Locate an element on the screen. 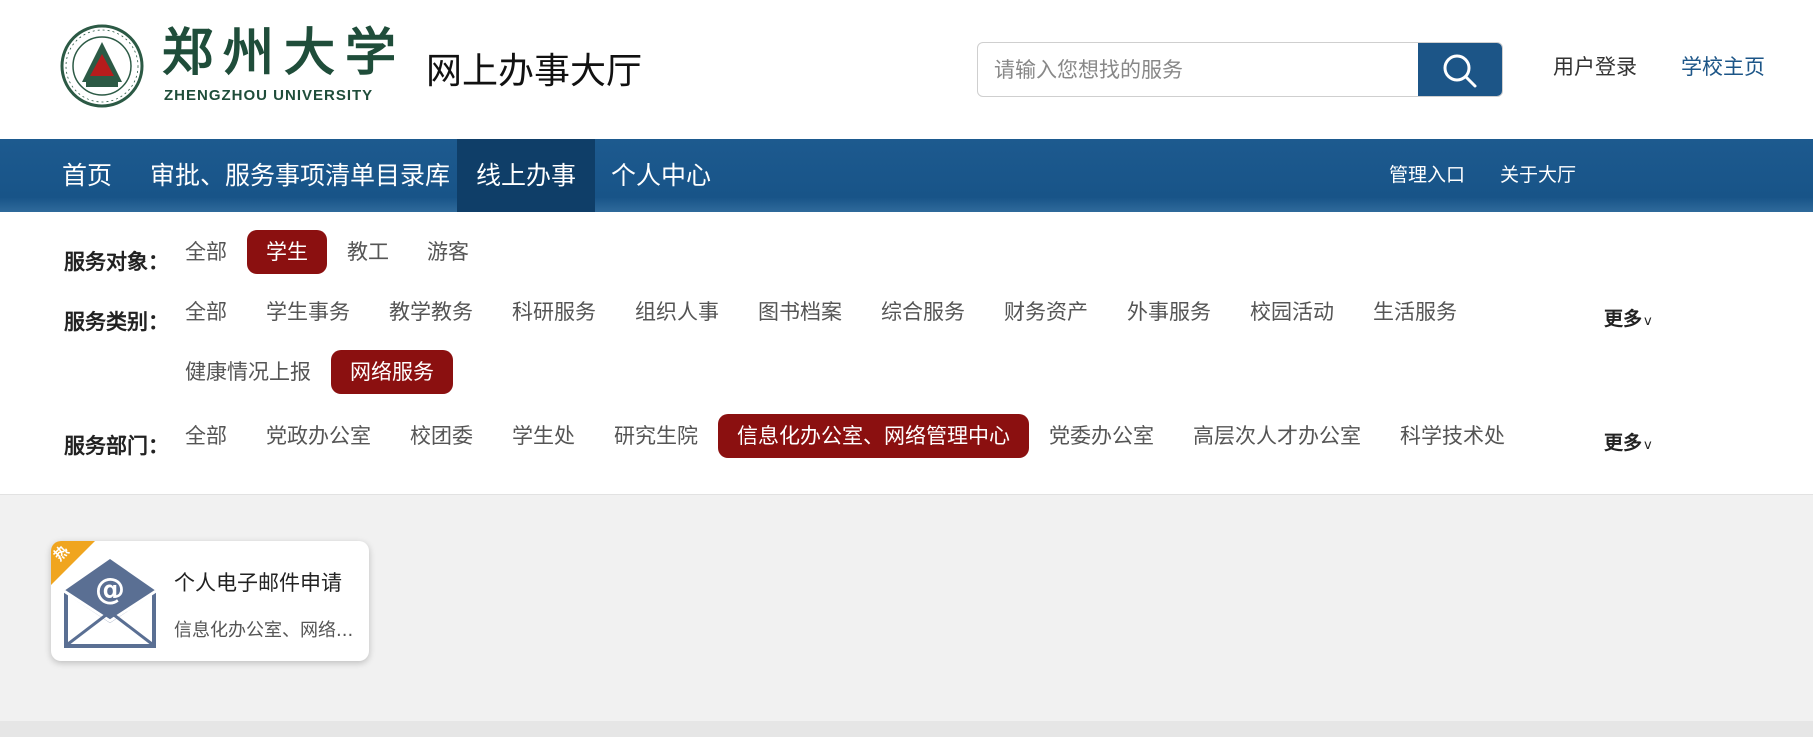  filter-category-option: 健康情况上报 is located at coordinates (248, 372).